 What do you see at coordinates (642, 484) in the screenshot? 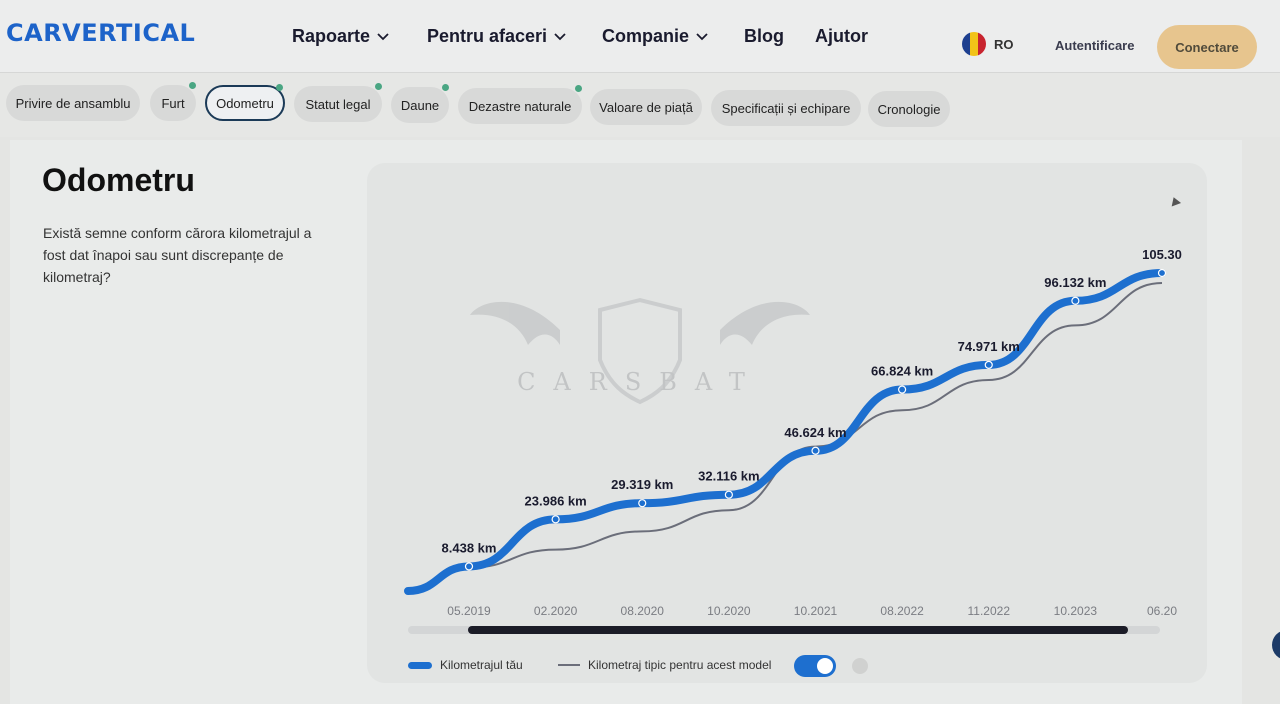
I see `data-label: 29.319 km` at bounding box center [642, 484].